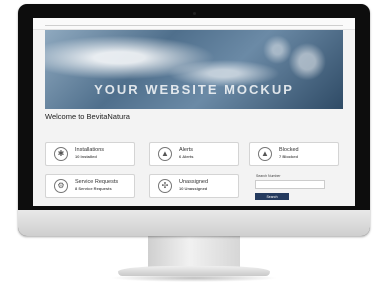 The width and height of the screenshot is (387, 295). What do you see at coordinates (289, 150) in the screenshot?
I see `card-title: Blocked` at bounding box center [289, 150].